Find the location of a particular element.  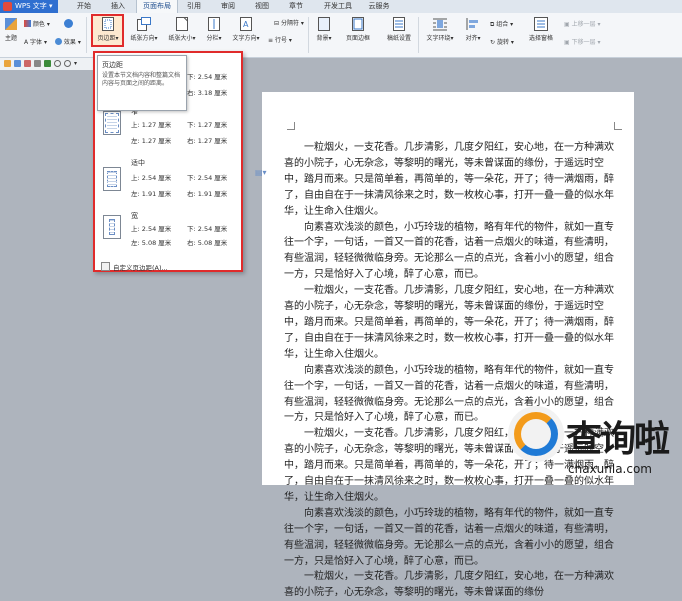

send-backward-button: ▣ 下移一层 ▾ is located at coordinates (582, 41).